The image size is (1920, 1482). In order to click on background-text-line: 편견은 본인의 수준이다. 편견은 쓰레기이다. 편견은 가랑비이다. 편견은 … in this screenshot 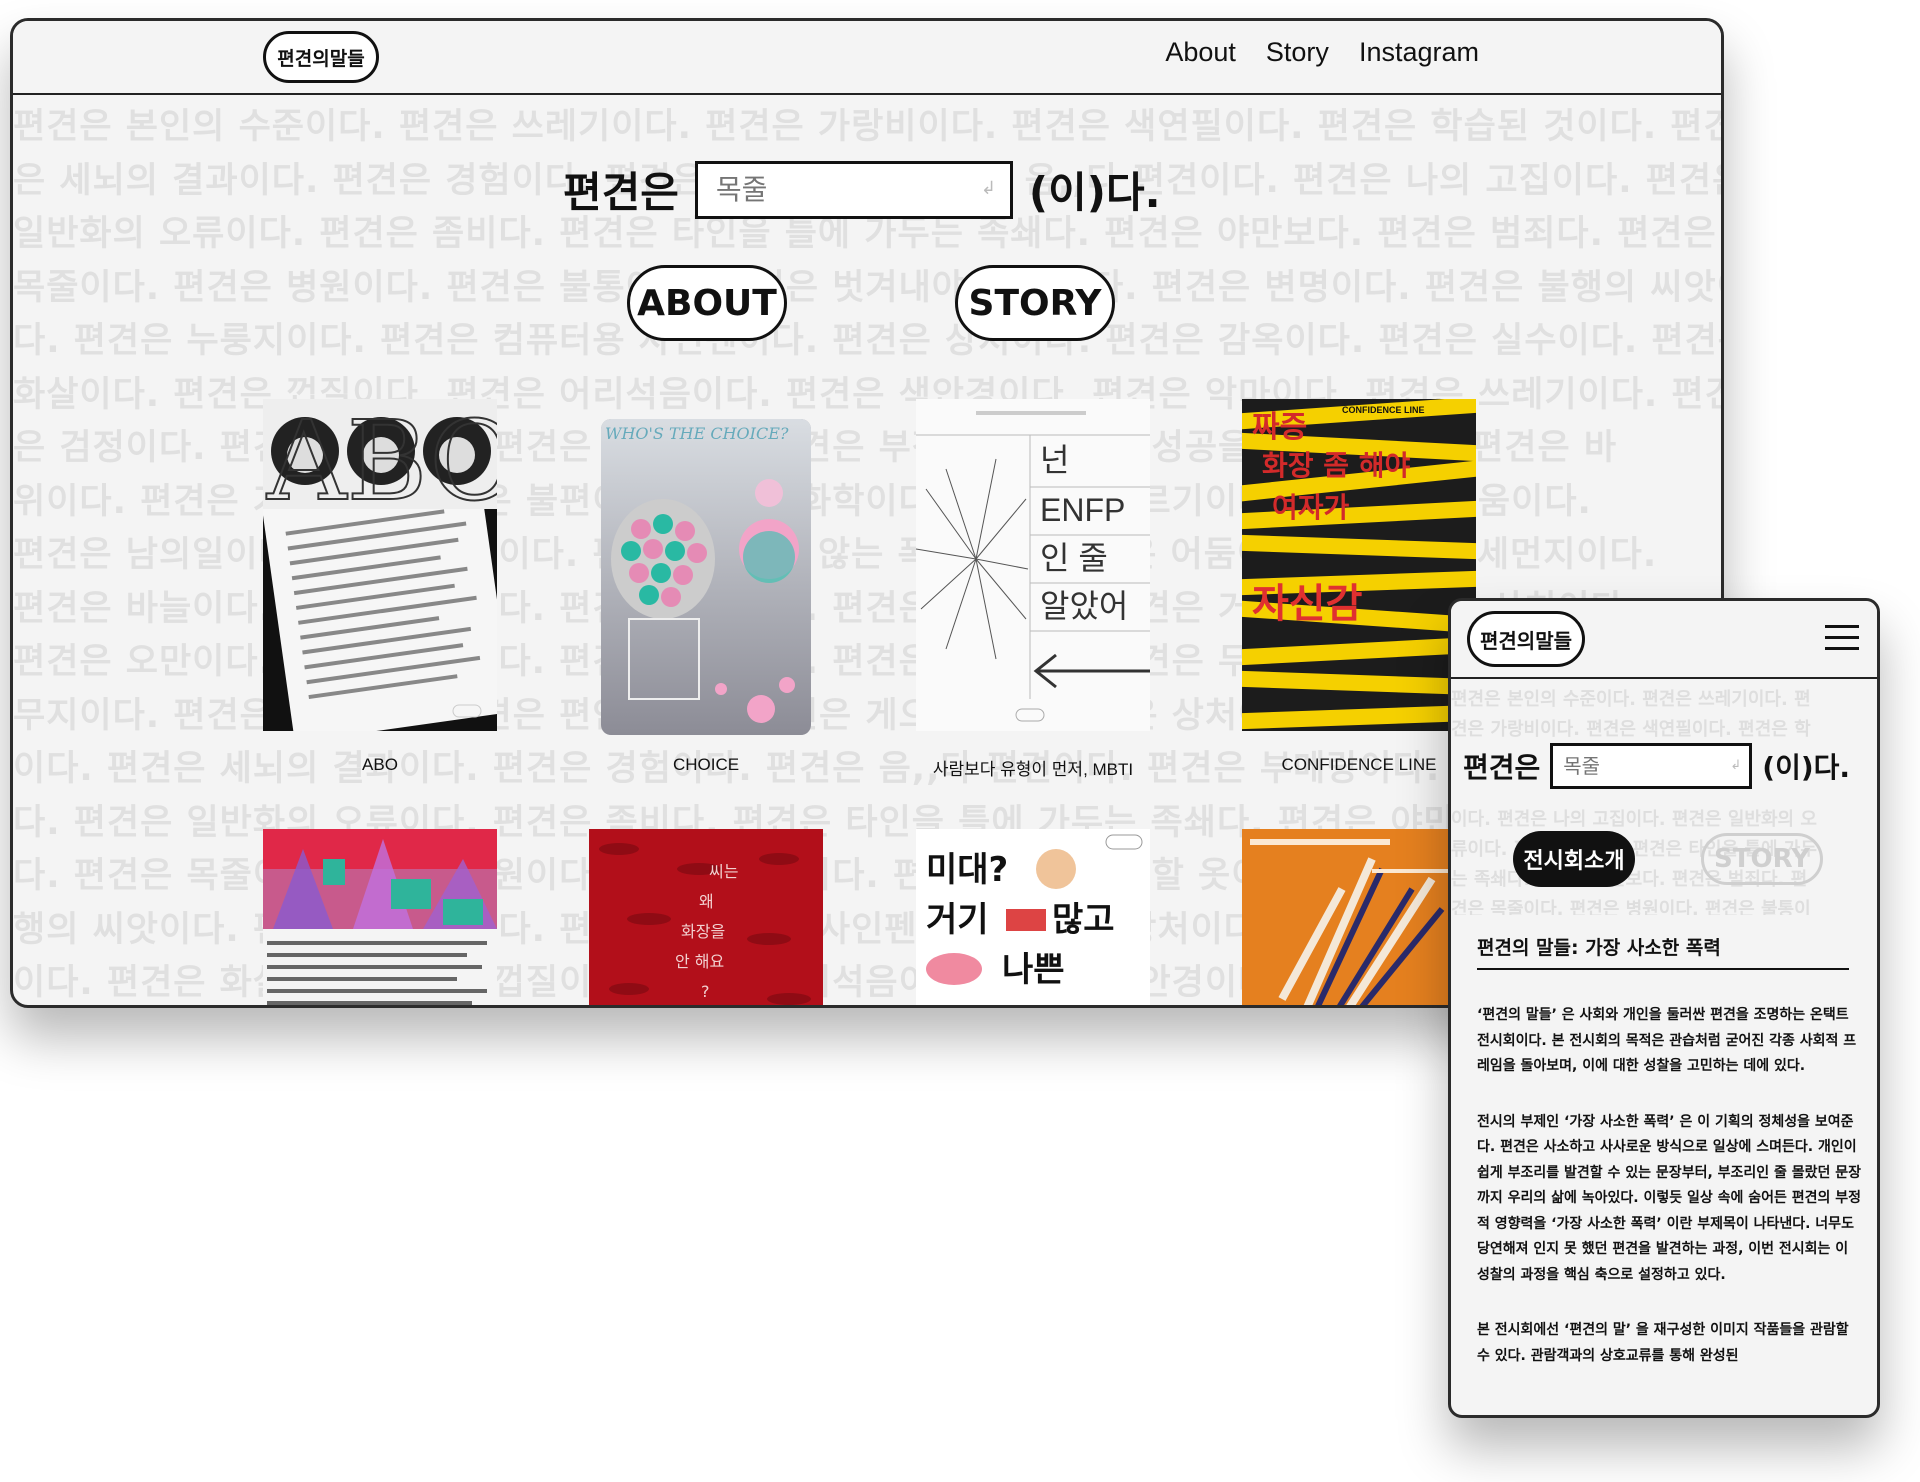, I will do `click(867, 127)`.